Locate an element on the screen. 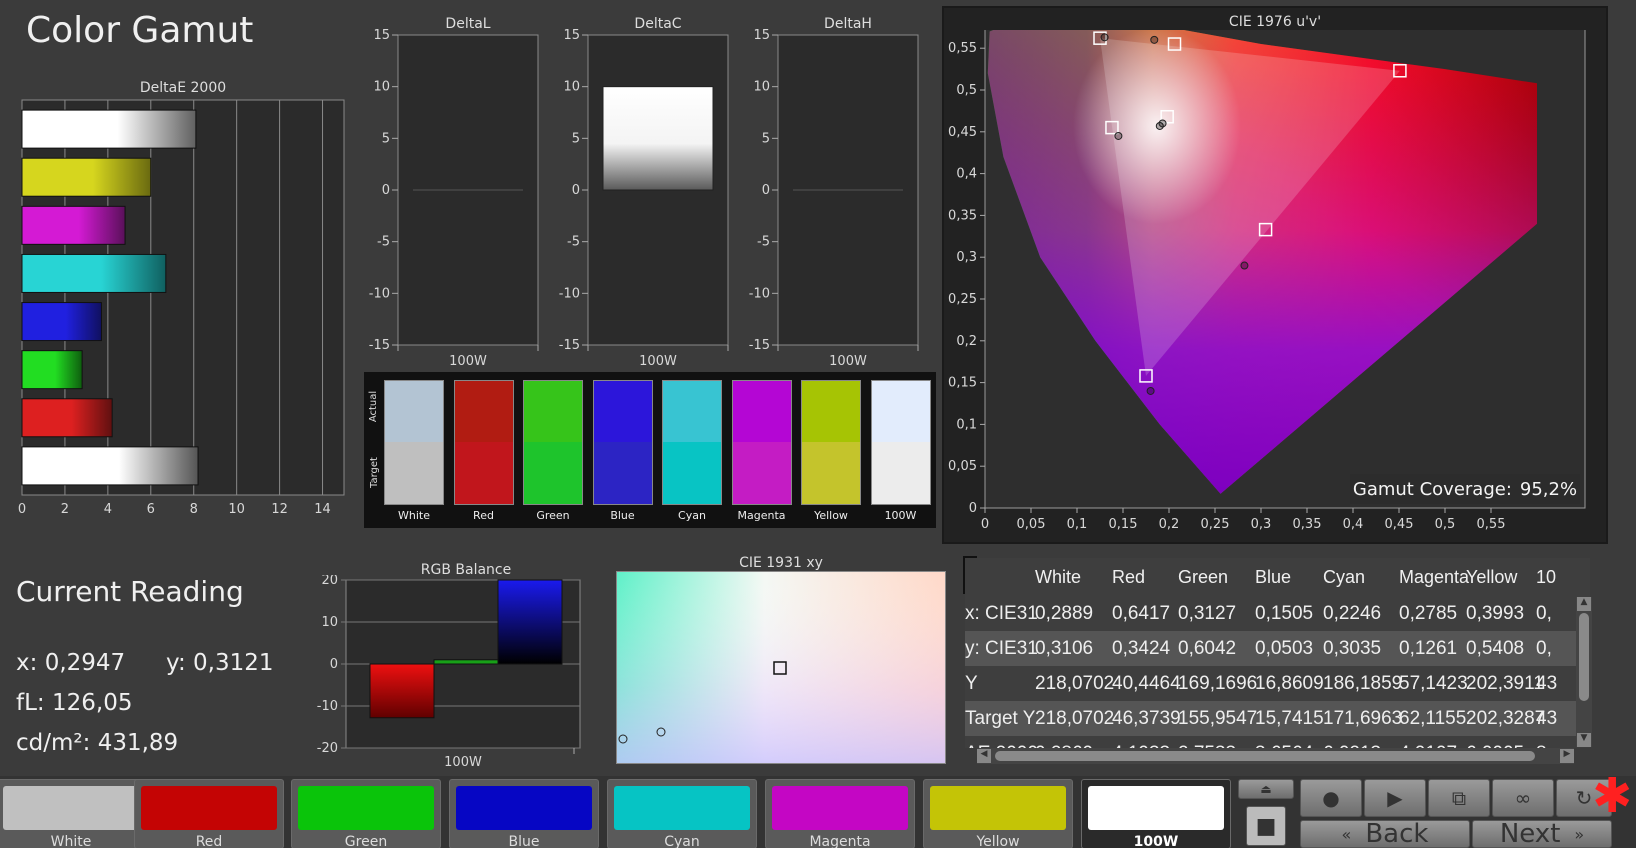  collapse-up-button: ⏏ is located at coordinates (1266, 789).